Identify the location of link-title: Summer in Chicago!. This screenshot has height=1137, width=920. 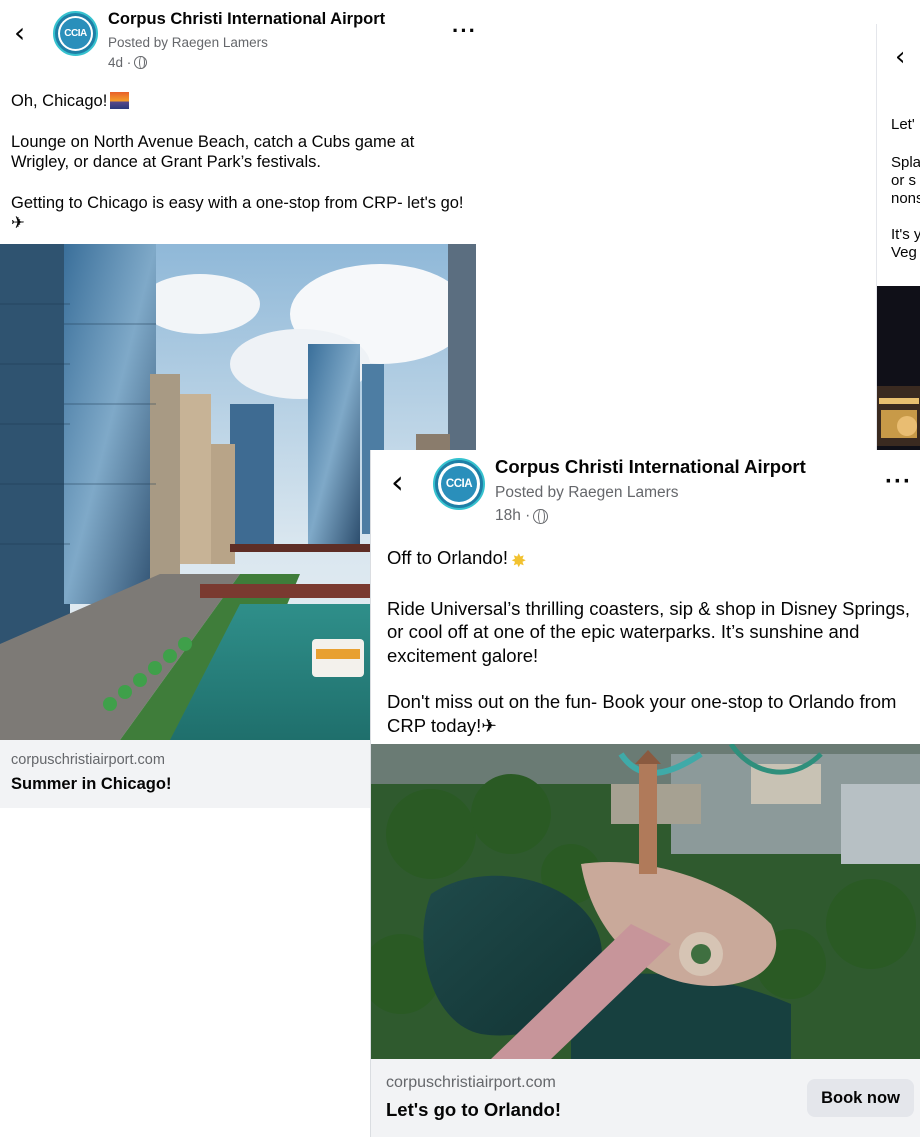
(91, 784).